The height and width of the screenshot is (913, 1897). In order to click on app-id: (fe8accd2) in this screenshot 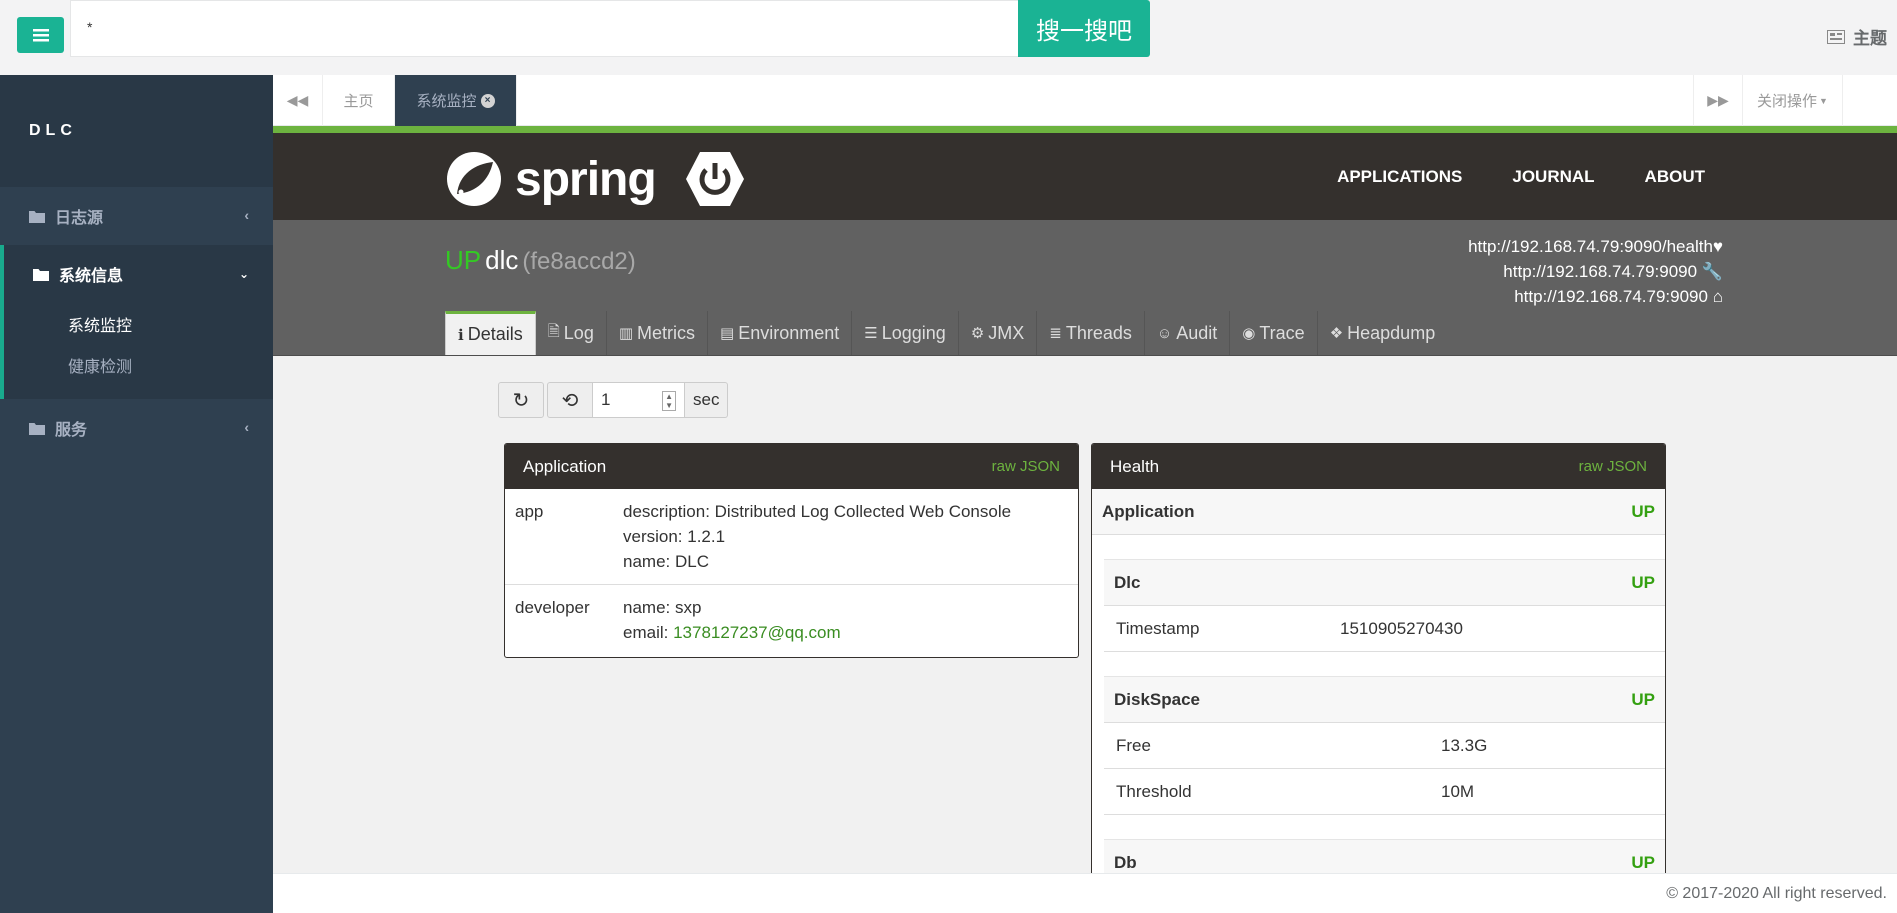, I will do `click(579, 261)`.